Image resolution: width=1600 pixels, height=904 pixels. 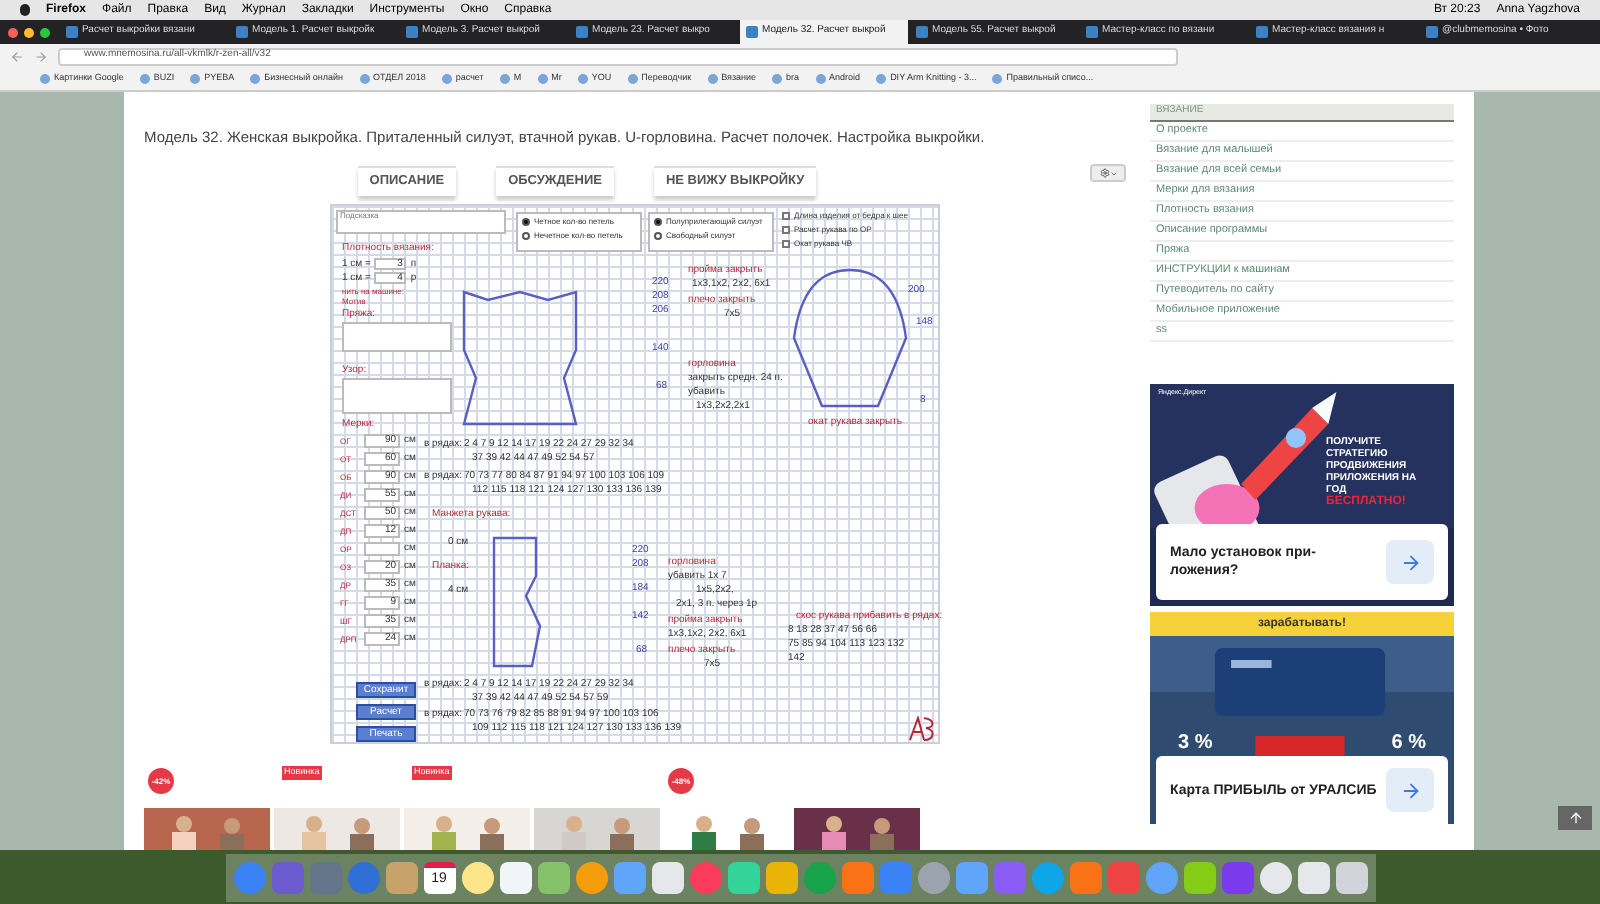 What do you see at coordinates (41, 56) in the screenshot?
I see `forward-icon` at bounding box center [41, 56].